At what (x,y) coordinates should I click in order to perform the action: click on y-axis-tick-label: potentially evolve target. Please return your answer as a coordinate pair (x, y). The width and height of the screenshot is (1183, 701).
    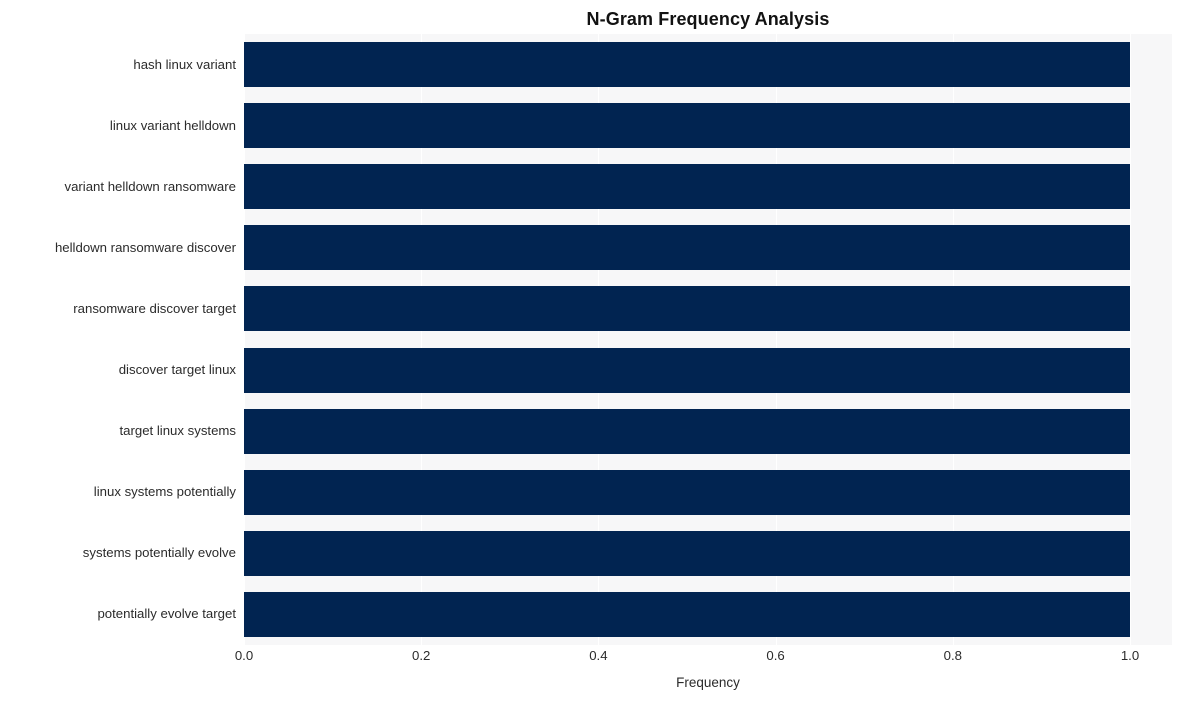
    Looking at the image, I should click on (166, 614).